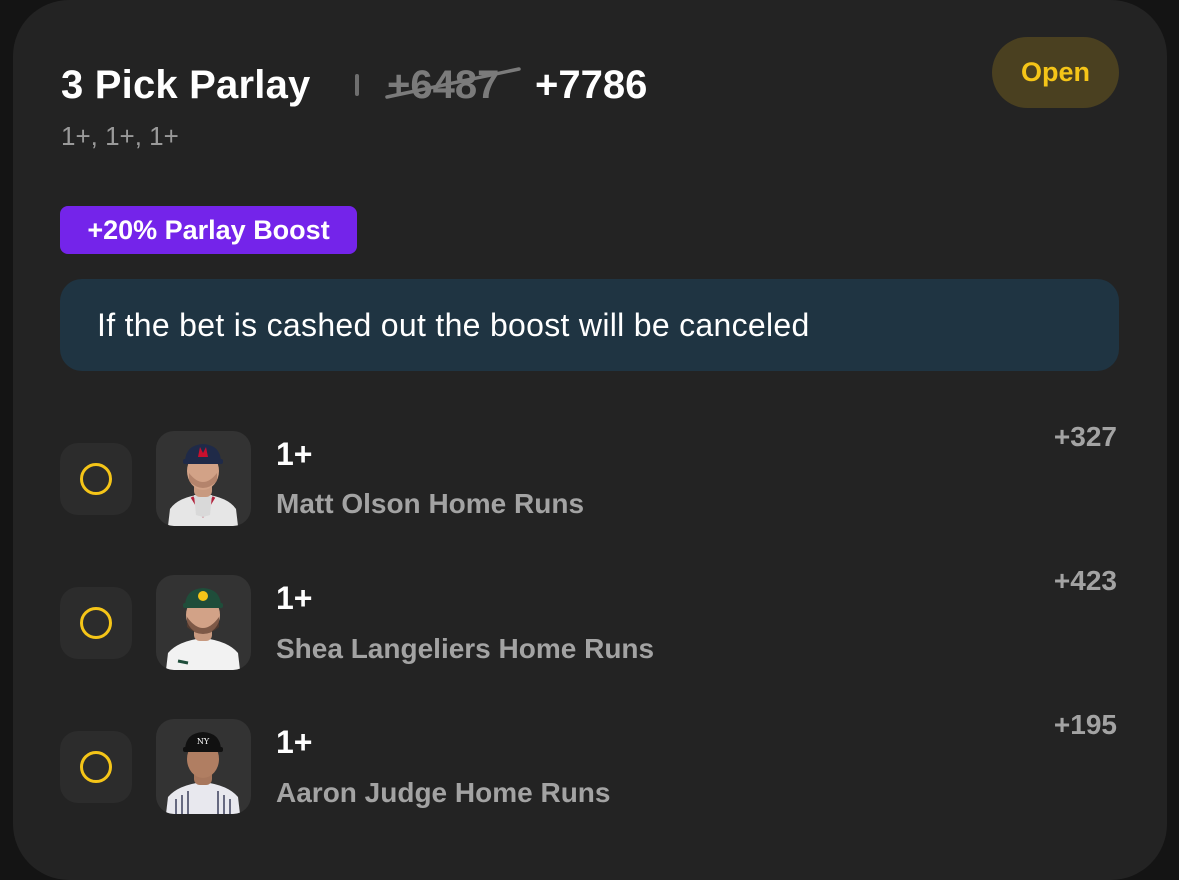  What do you see at coordinates (590, 761) in the screenshot?
I see `parlay-leg: NY 1+ Aaron Judge Home Runs +195` at bounding box center [590, 761].